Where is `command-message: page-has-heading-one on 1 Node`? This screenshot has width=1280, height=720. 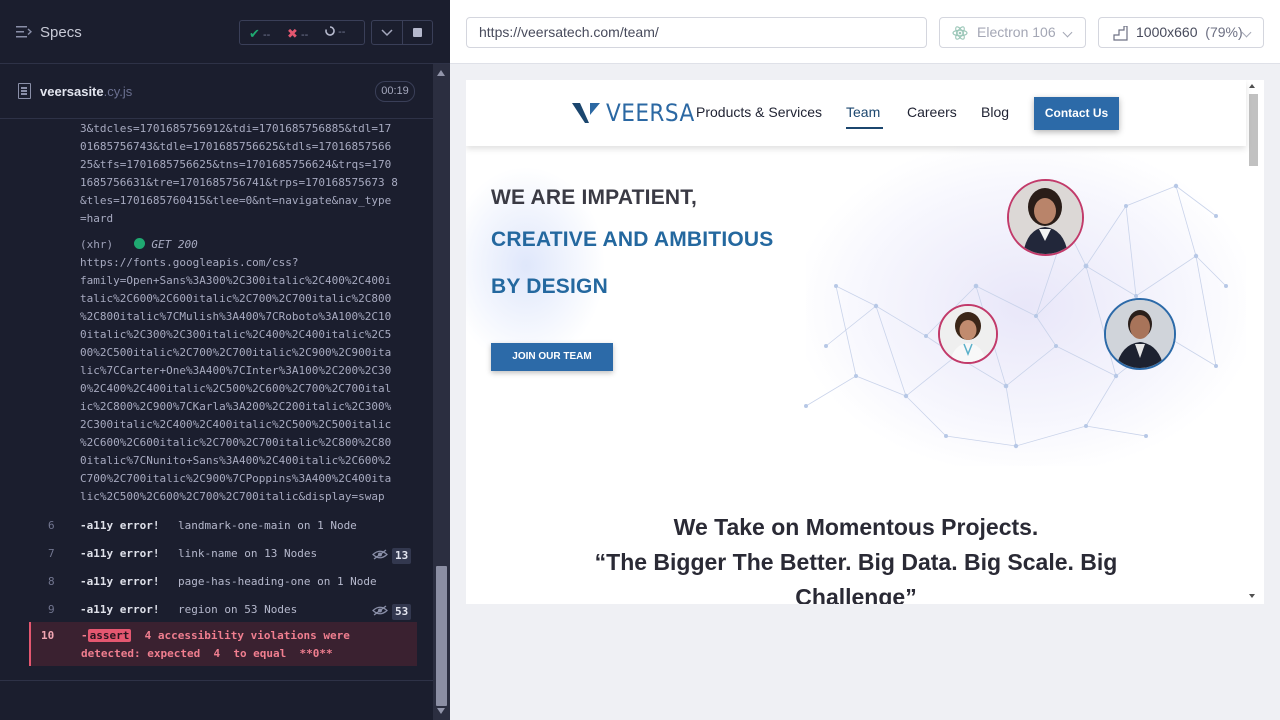
command-message: page-has-heading-one on 1 Node is located at coordinates (277, 581).